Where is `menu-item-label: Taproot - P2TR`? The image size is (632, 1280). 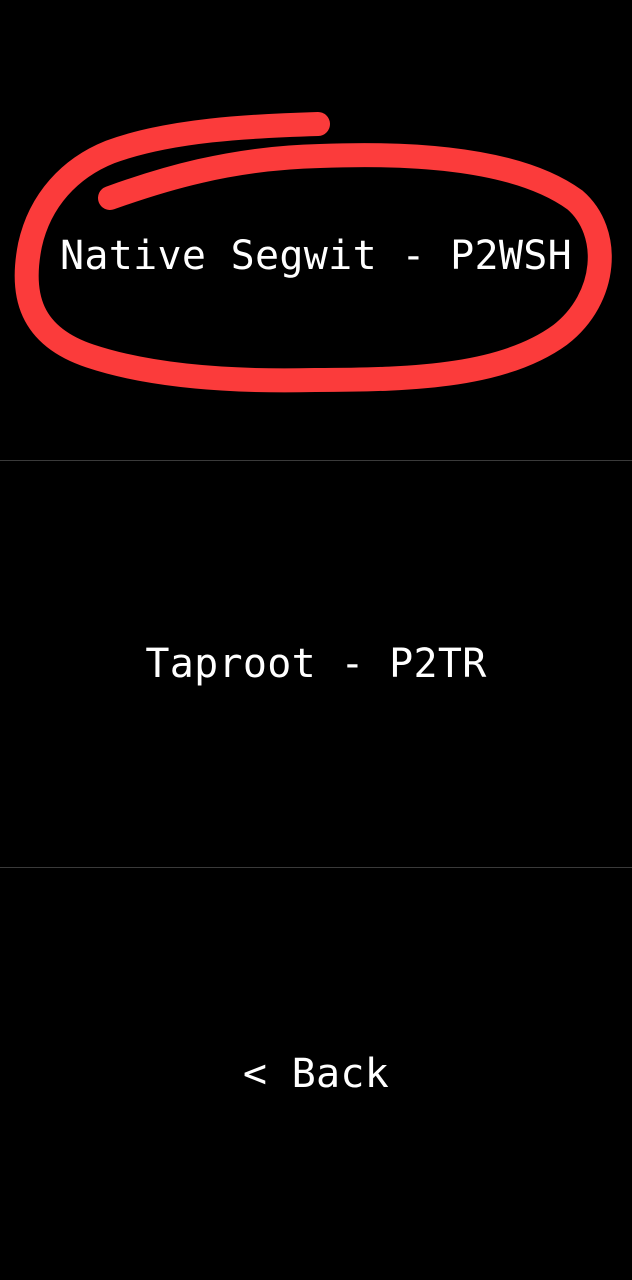
menu-item-label: Taproot - P2TR is located at coordinates (316, 664).